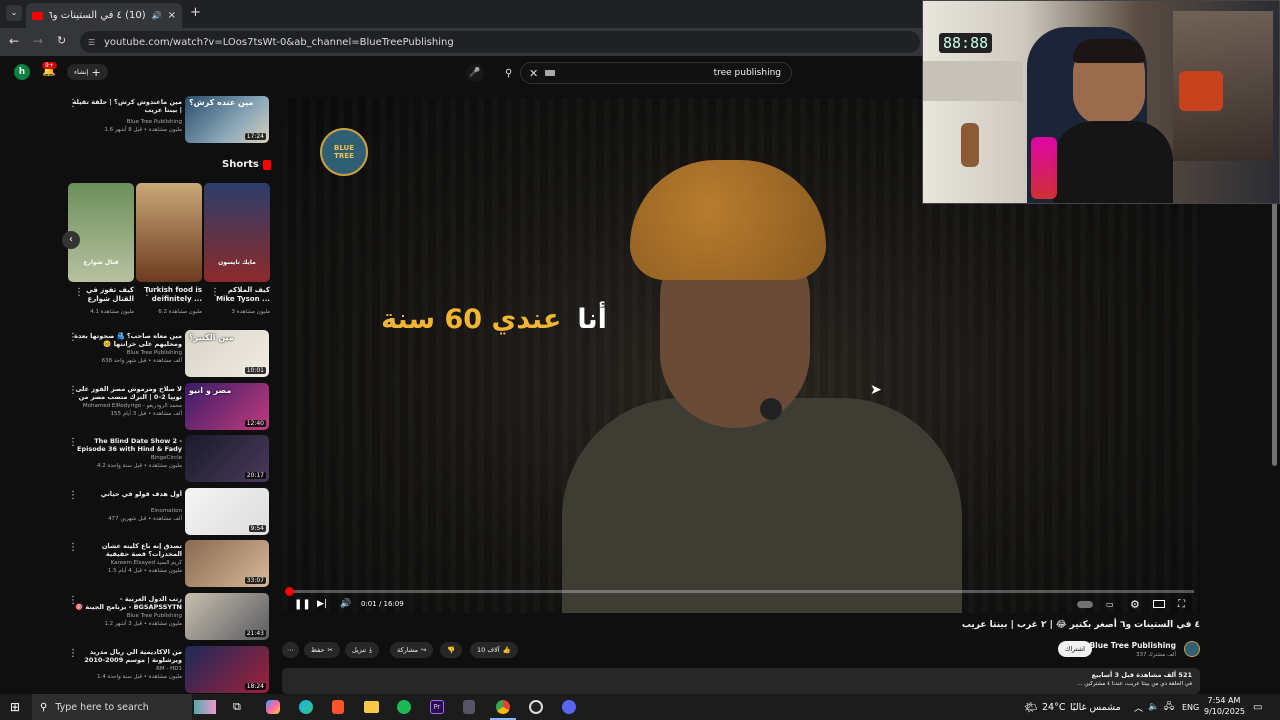 Image resolution: width=1280 pixels, height=720 pixels. Describe the element at coordinates (61, 40) in the screenshot. I see `reload-icon: ↻` at that location.